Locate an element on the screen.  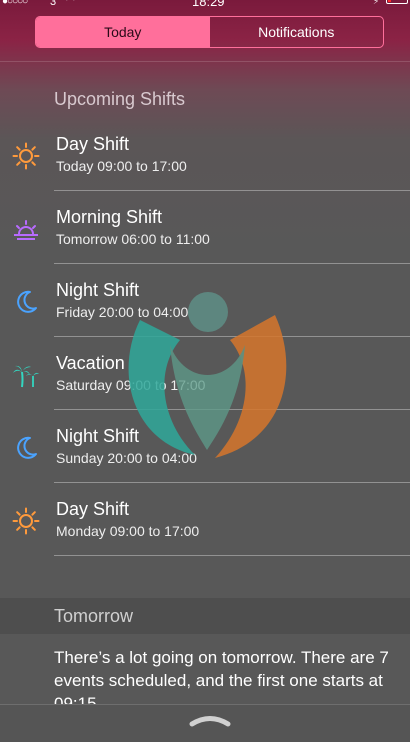
tab-notifications: Notifications is located at coordinates (297, 32).